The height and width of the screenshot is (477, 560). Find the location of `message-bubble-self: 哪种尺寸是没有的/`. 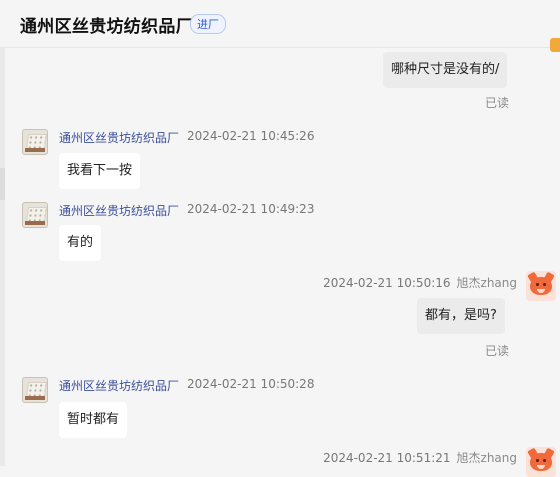

message-bubble-self: 哪种尺寸是没有的/ is located at coordinates (445, 70).